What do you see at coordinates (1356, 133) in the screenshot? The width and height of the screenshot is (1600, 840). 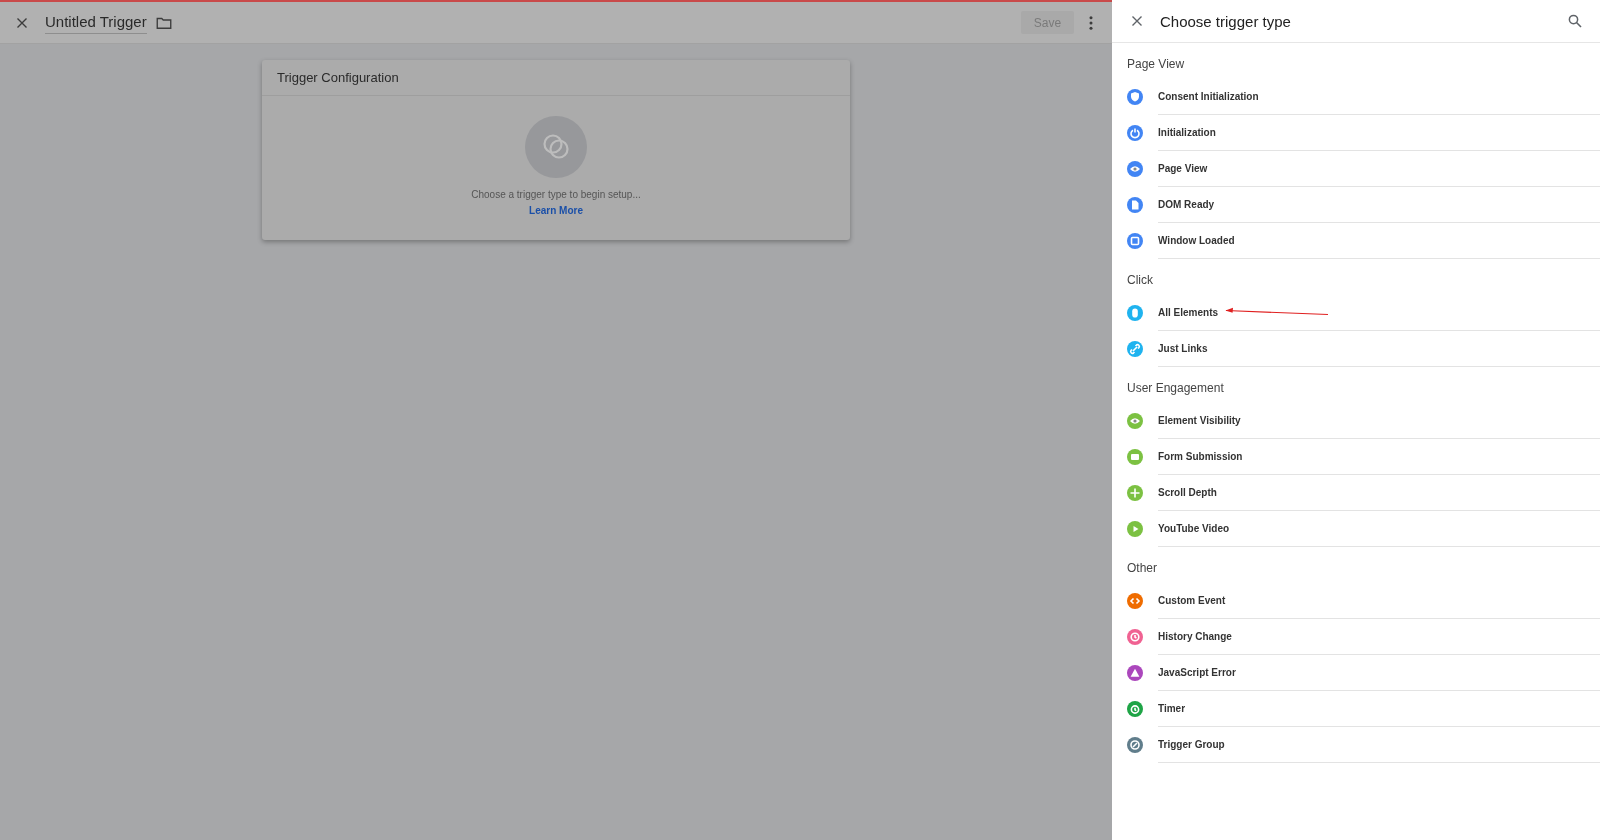 I see `trigger-type-item: Initialization` at bounding box center [1356, 133].